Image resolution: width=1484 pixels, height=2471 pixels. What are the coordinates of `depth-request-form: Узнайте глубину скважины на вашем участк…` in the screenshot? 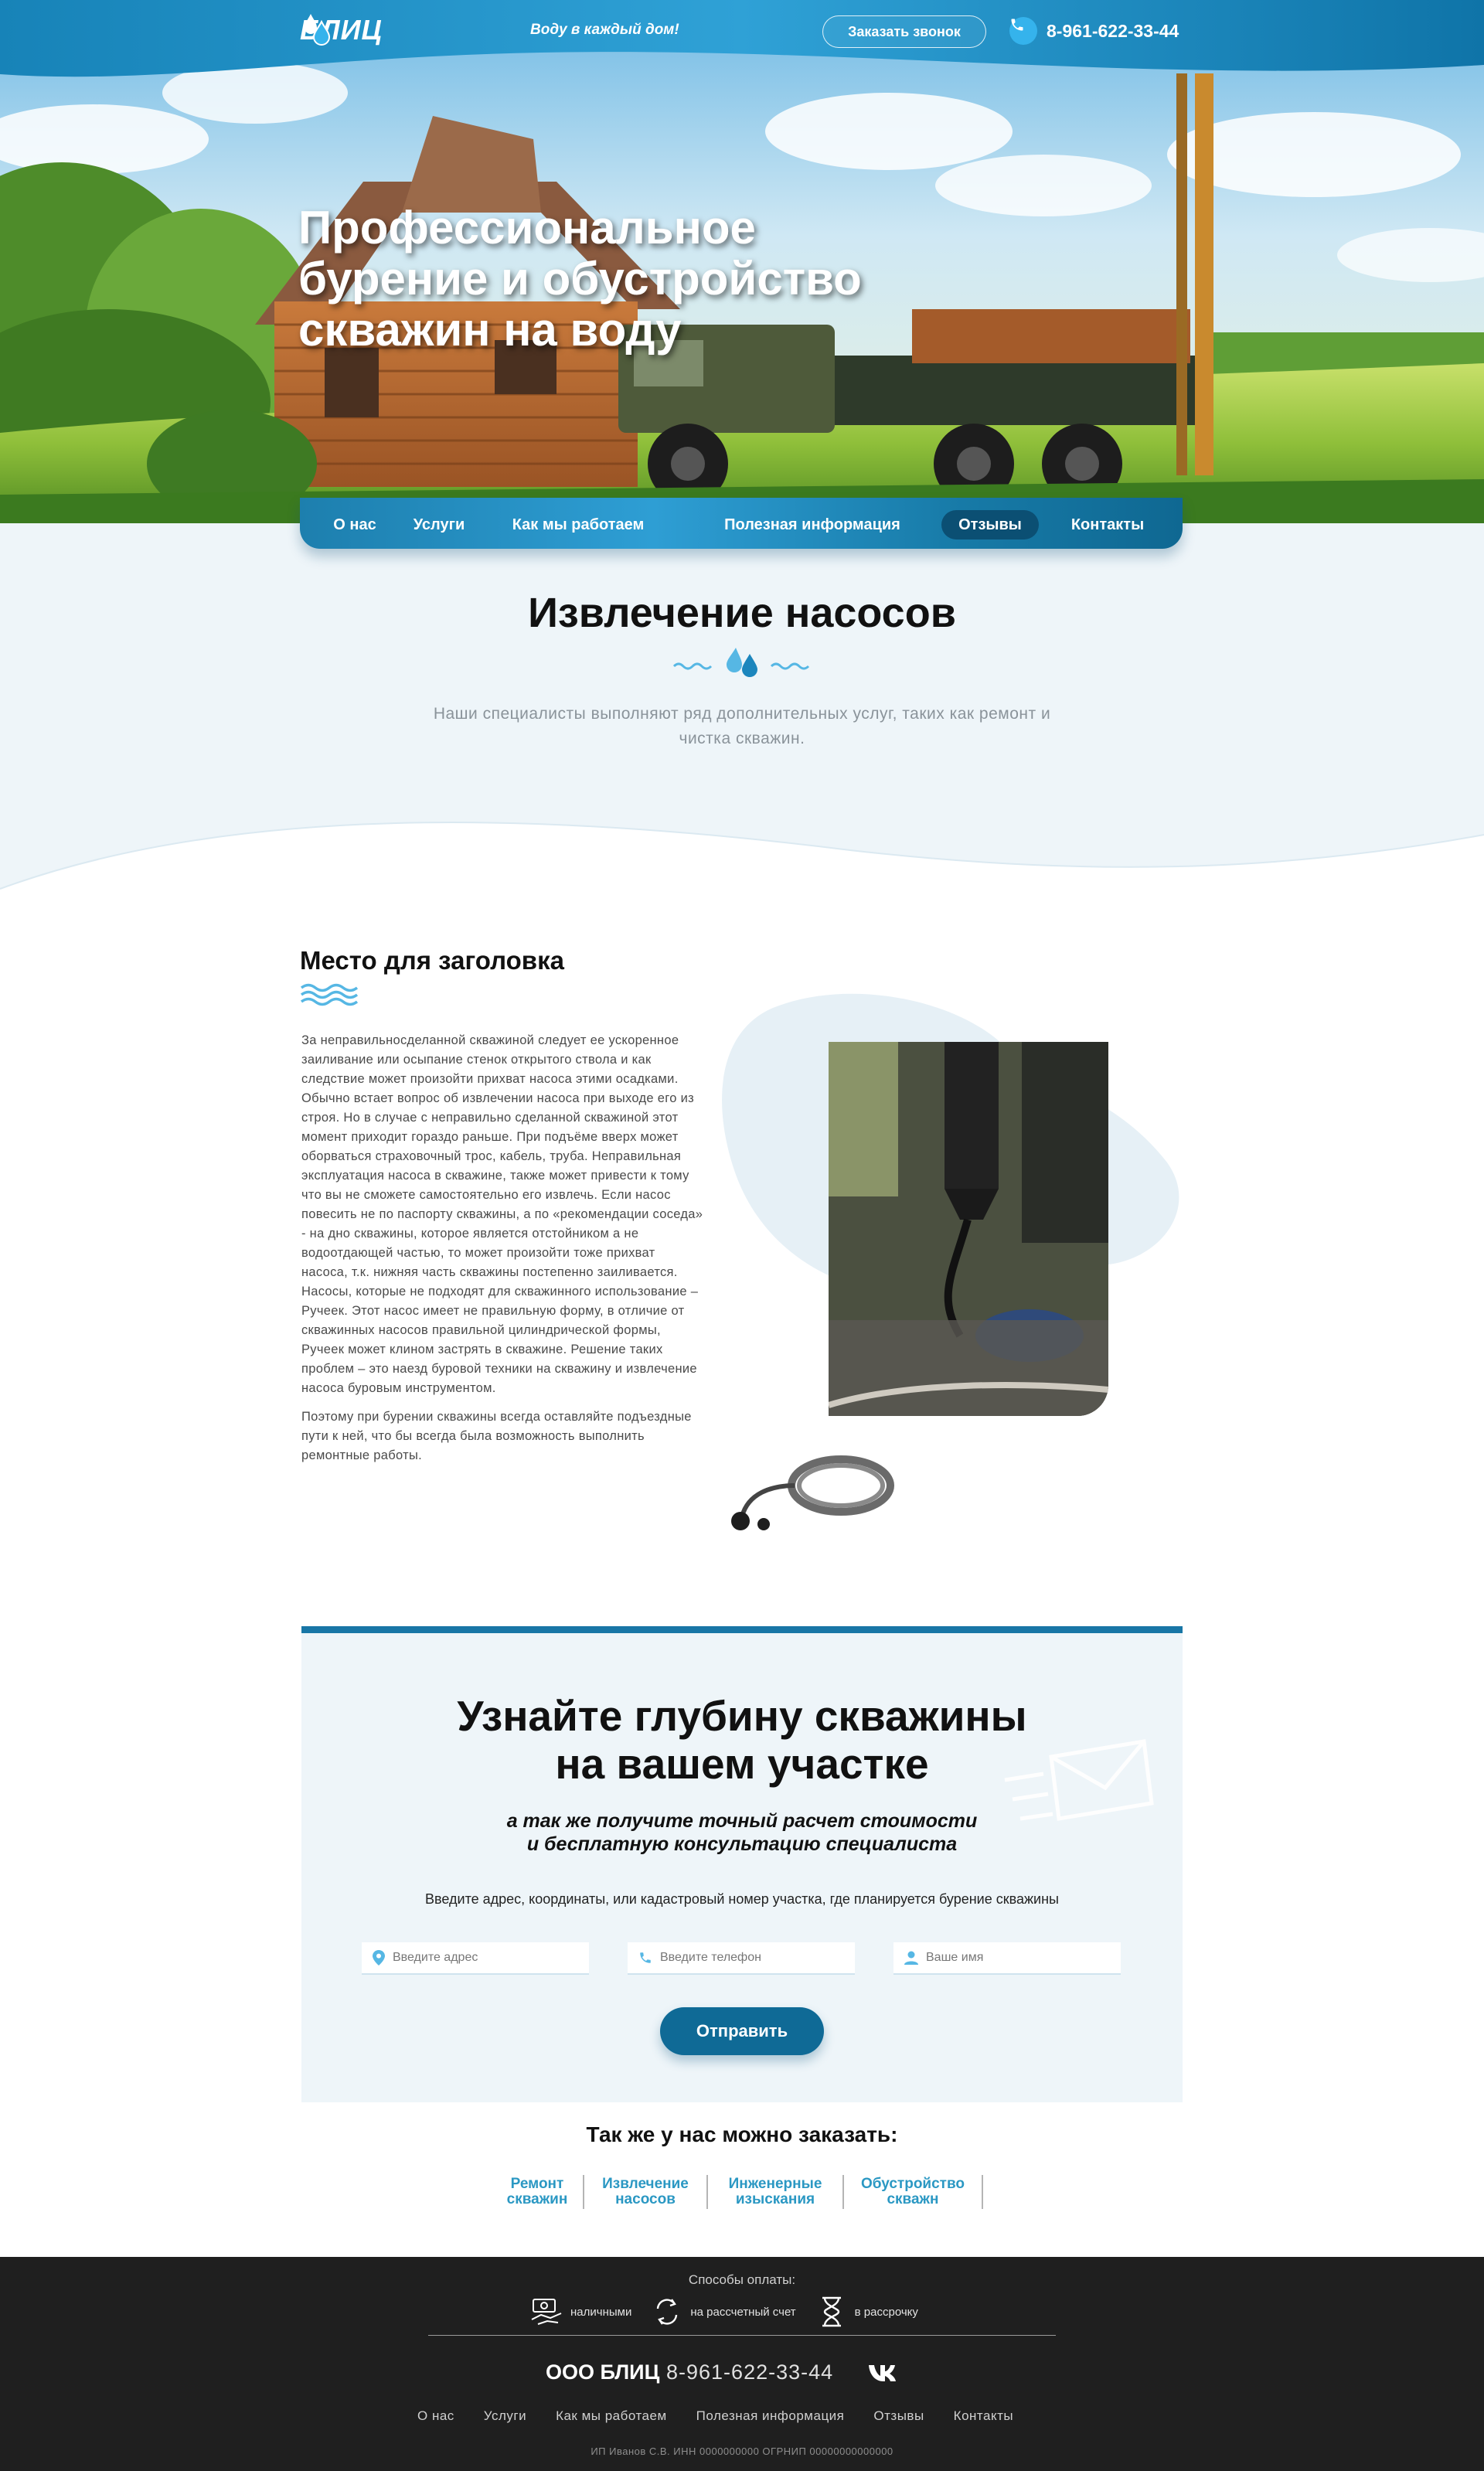 It's located at (742, 1864).